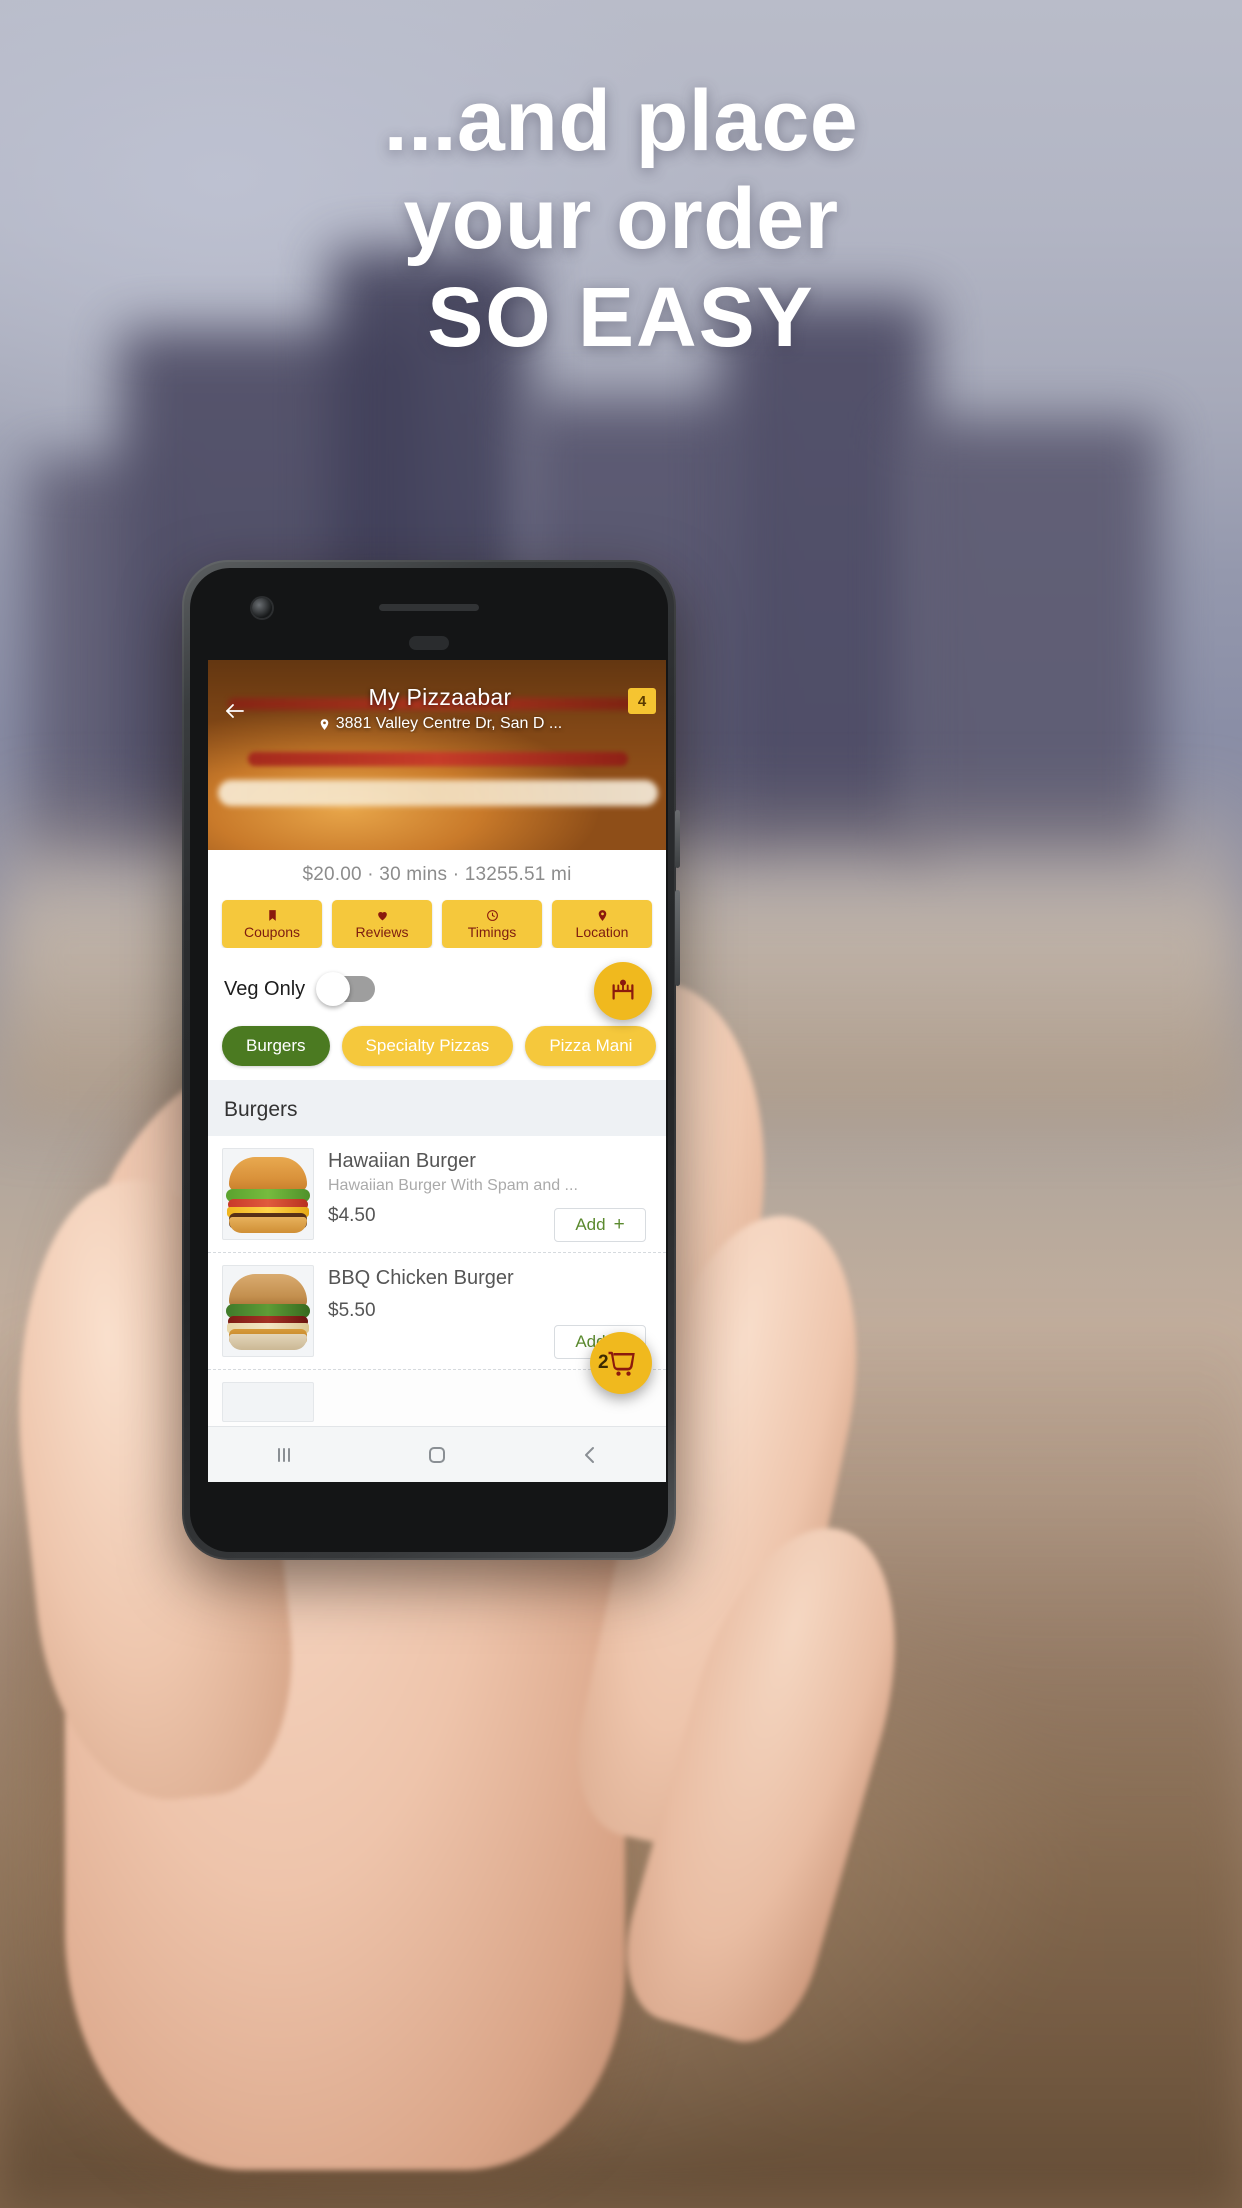 The image size is (1242, 2208). What do you see at coordinates (402, 1161) in the screenshot?
I see `menu-item-name: Hawaiian Burger` at bounding box center [402, 1161].